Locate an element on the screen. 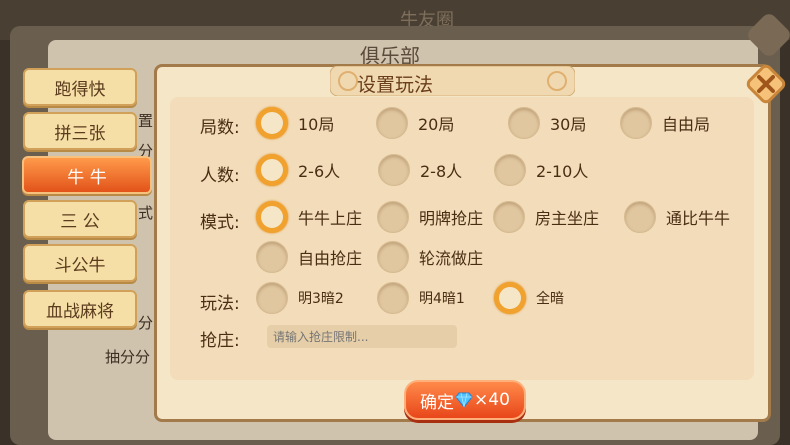 The height and width of the screenshot is (445, 790). play-option-3-2: 明3暗2 is located at coordinates (300, 298).